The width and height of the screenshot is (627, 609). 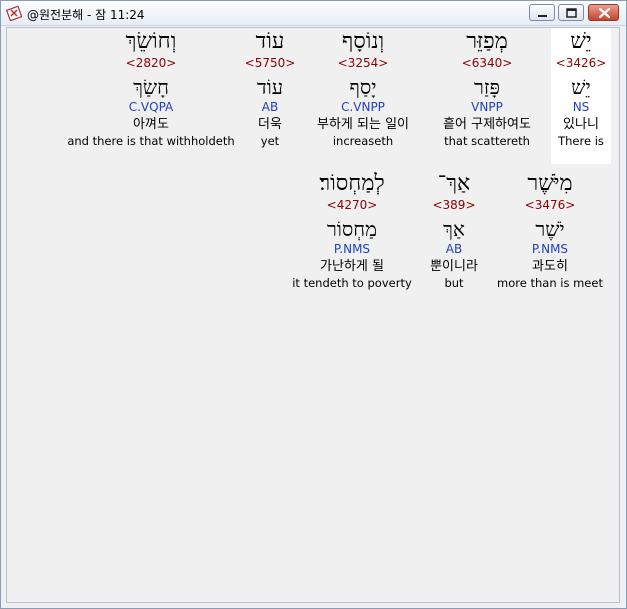 I want to click on hebrew-word: מְפַזֵּר, so click(x=487, y=41).